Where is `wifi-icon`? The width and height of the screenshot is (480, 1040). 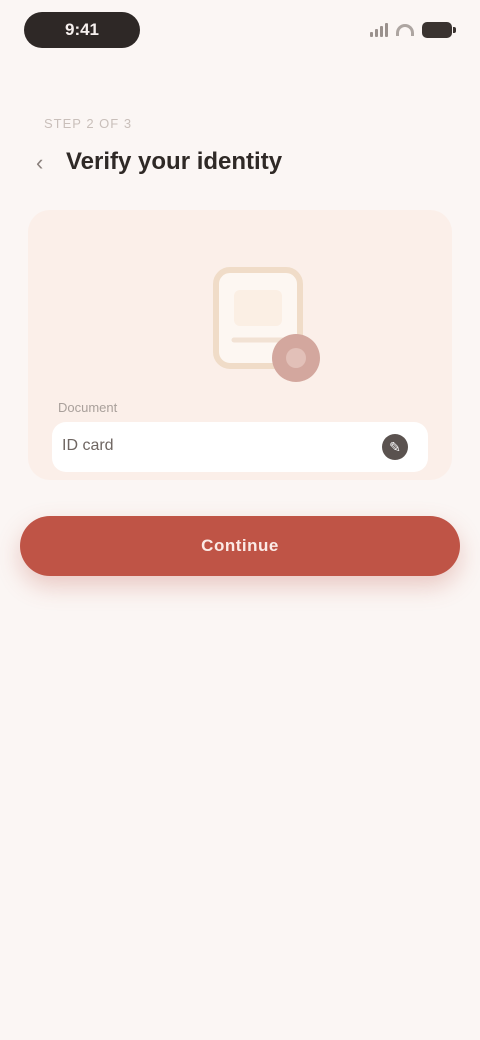
wifi-icon is located at coordinates (405, 30).